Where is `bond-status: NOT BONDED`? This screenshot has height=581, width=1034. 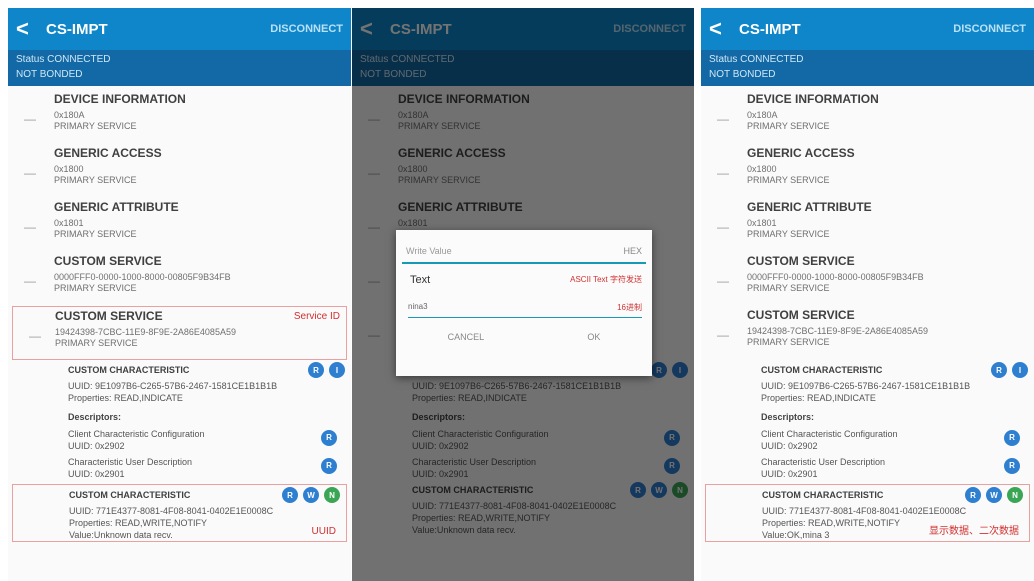
bond-status: NOT BONDED is located at coordinates (49, 74).